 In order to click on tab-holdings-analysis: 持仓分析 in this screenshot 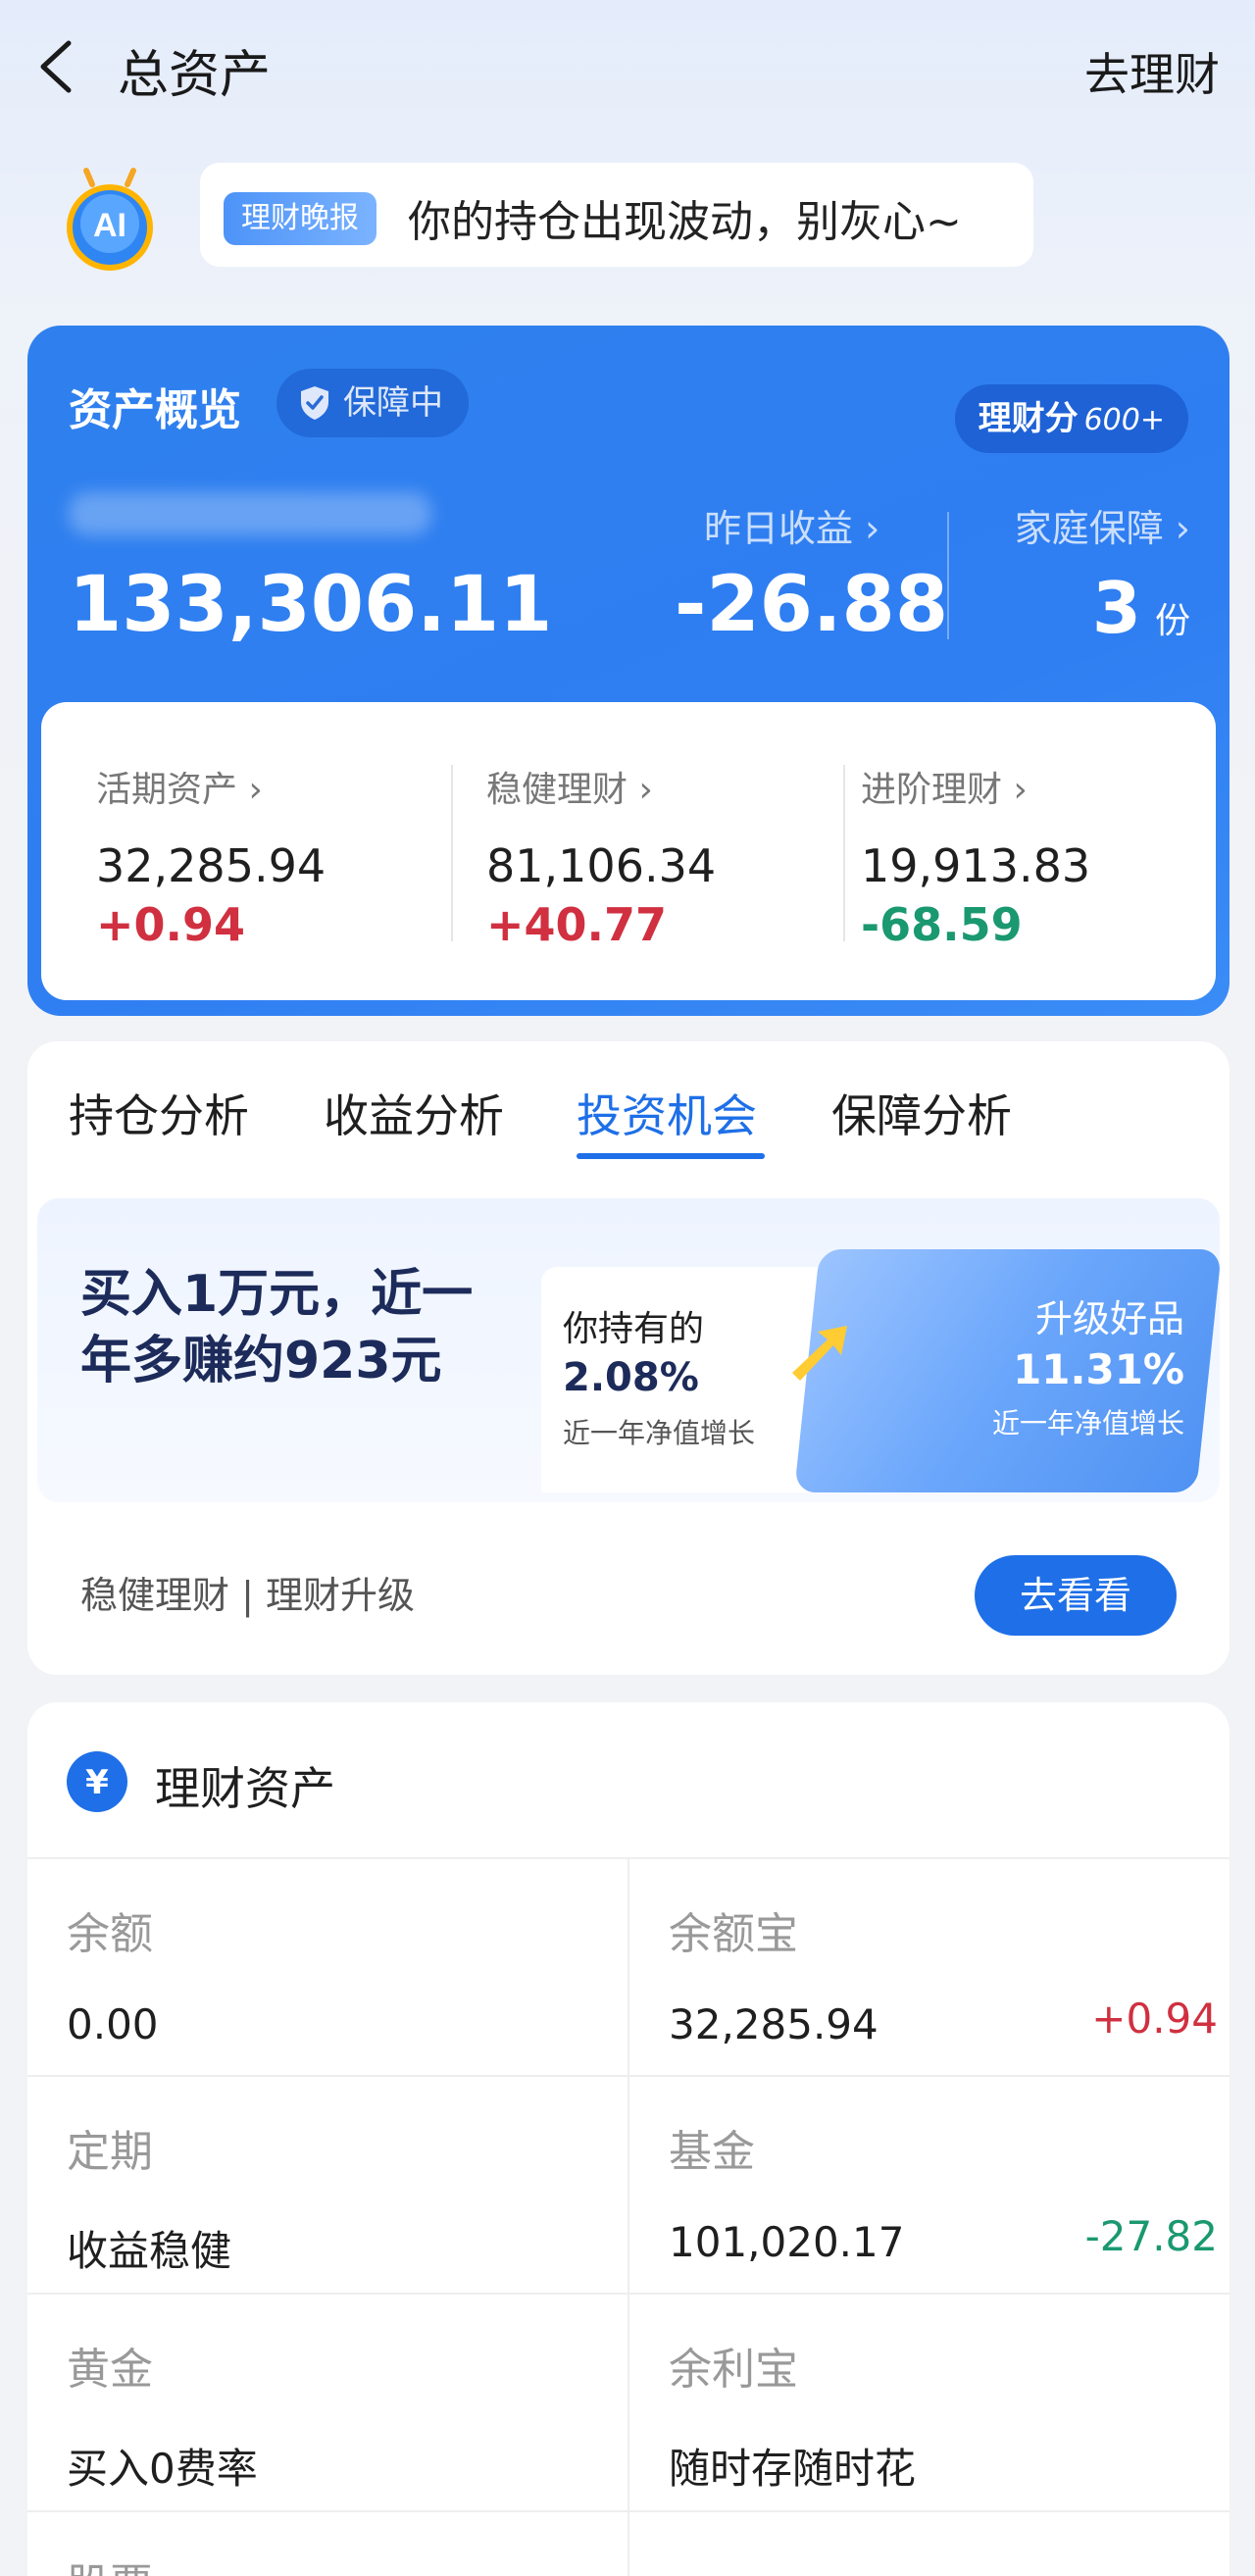, I will do `click(159, 1113)`.